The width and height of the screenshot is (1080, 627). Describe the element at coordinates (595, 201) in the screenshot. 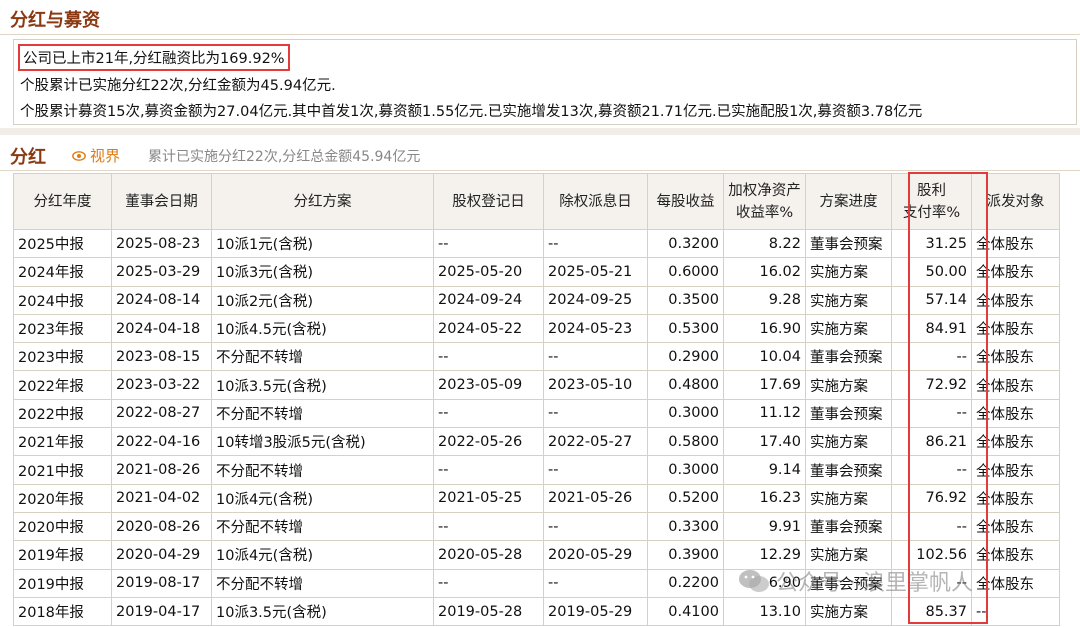

I see `column-header: 除权派息日` at that location.